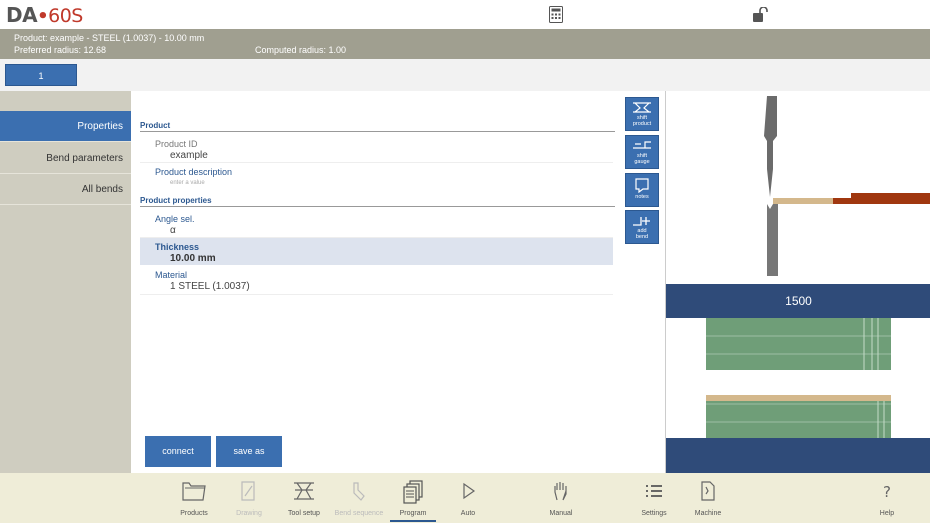  Describe the element at coordinates (465, 75) in the screenshot. I see `bend-tab-row: 1` at that location.